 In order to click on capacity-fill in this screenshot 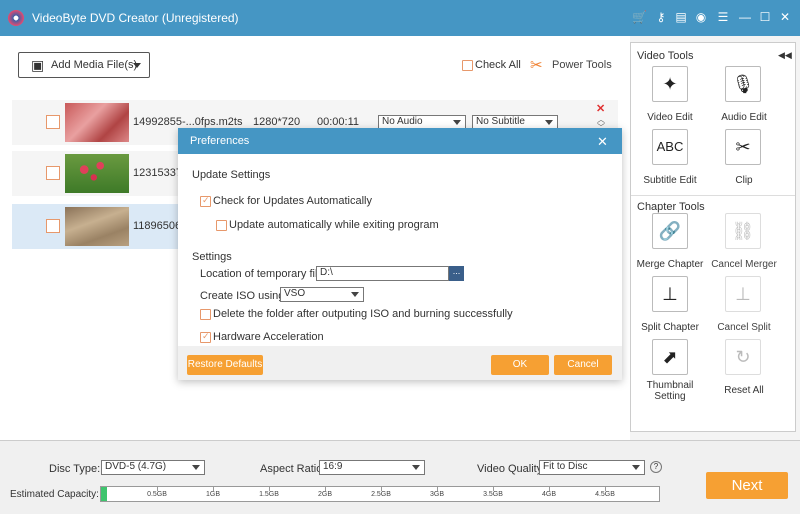, I will do `click(104, 494)`.